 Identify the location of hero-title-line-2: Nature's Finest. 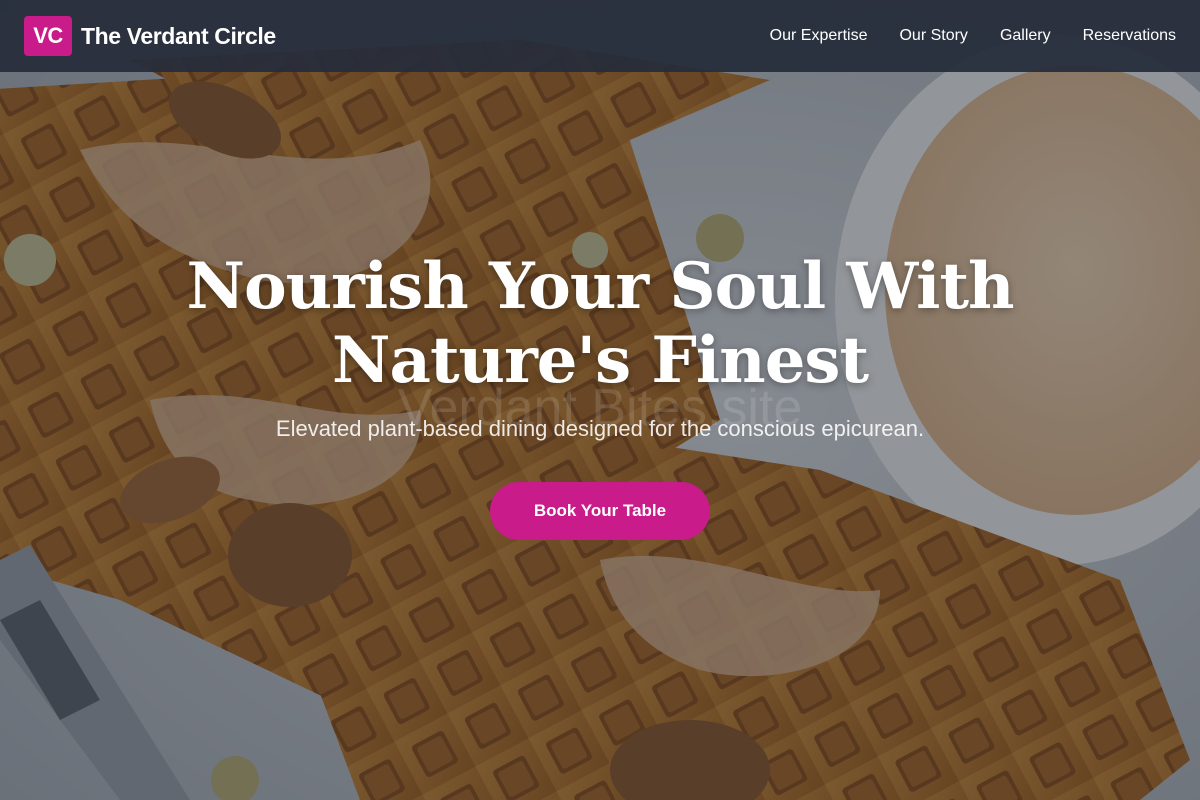
(600, 360).